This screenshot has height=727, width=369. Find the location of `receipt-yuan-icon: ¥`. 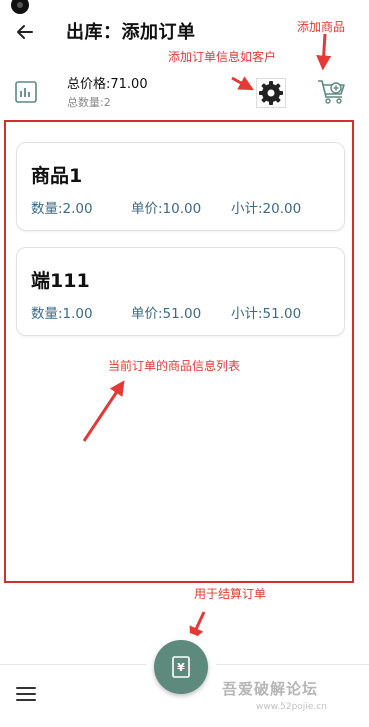

receipt-yuan-icon: ¥ is located at coordinates (181, 667).